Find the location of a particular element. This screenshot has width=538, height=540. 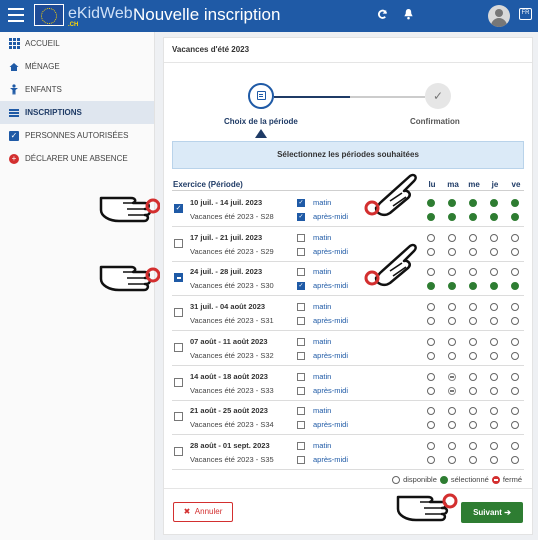

week-checkbox: ✓ is located at coordinates (178, 208).